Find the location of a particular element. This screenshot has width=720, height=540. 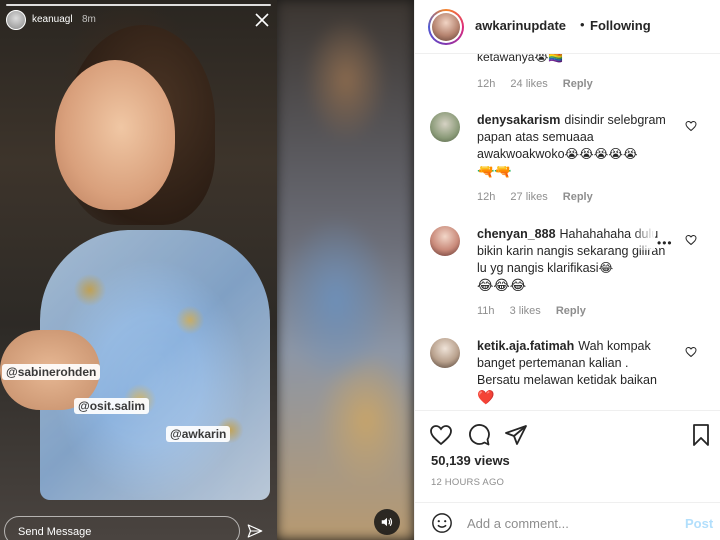

close-icon is located at coordinates (262, 20).